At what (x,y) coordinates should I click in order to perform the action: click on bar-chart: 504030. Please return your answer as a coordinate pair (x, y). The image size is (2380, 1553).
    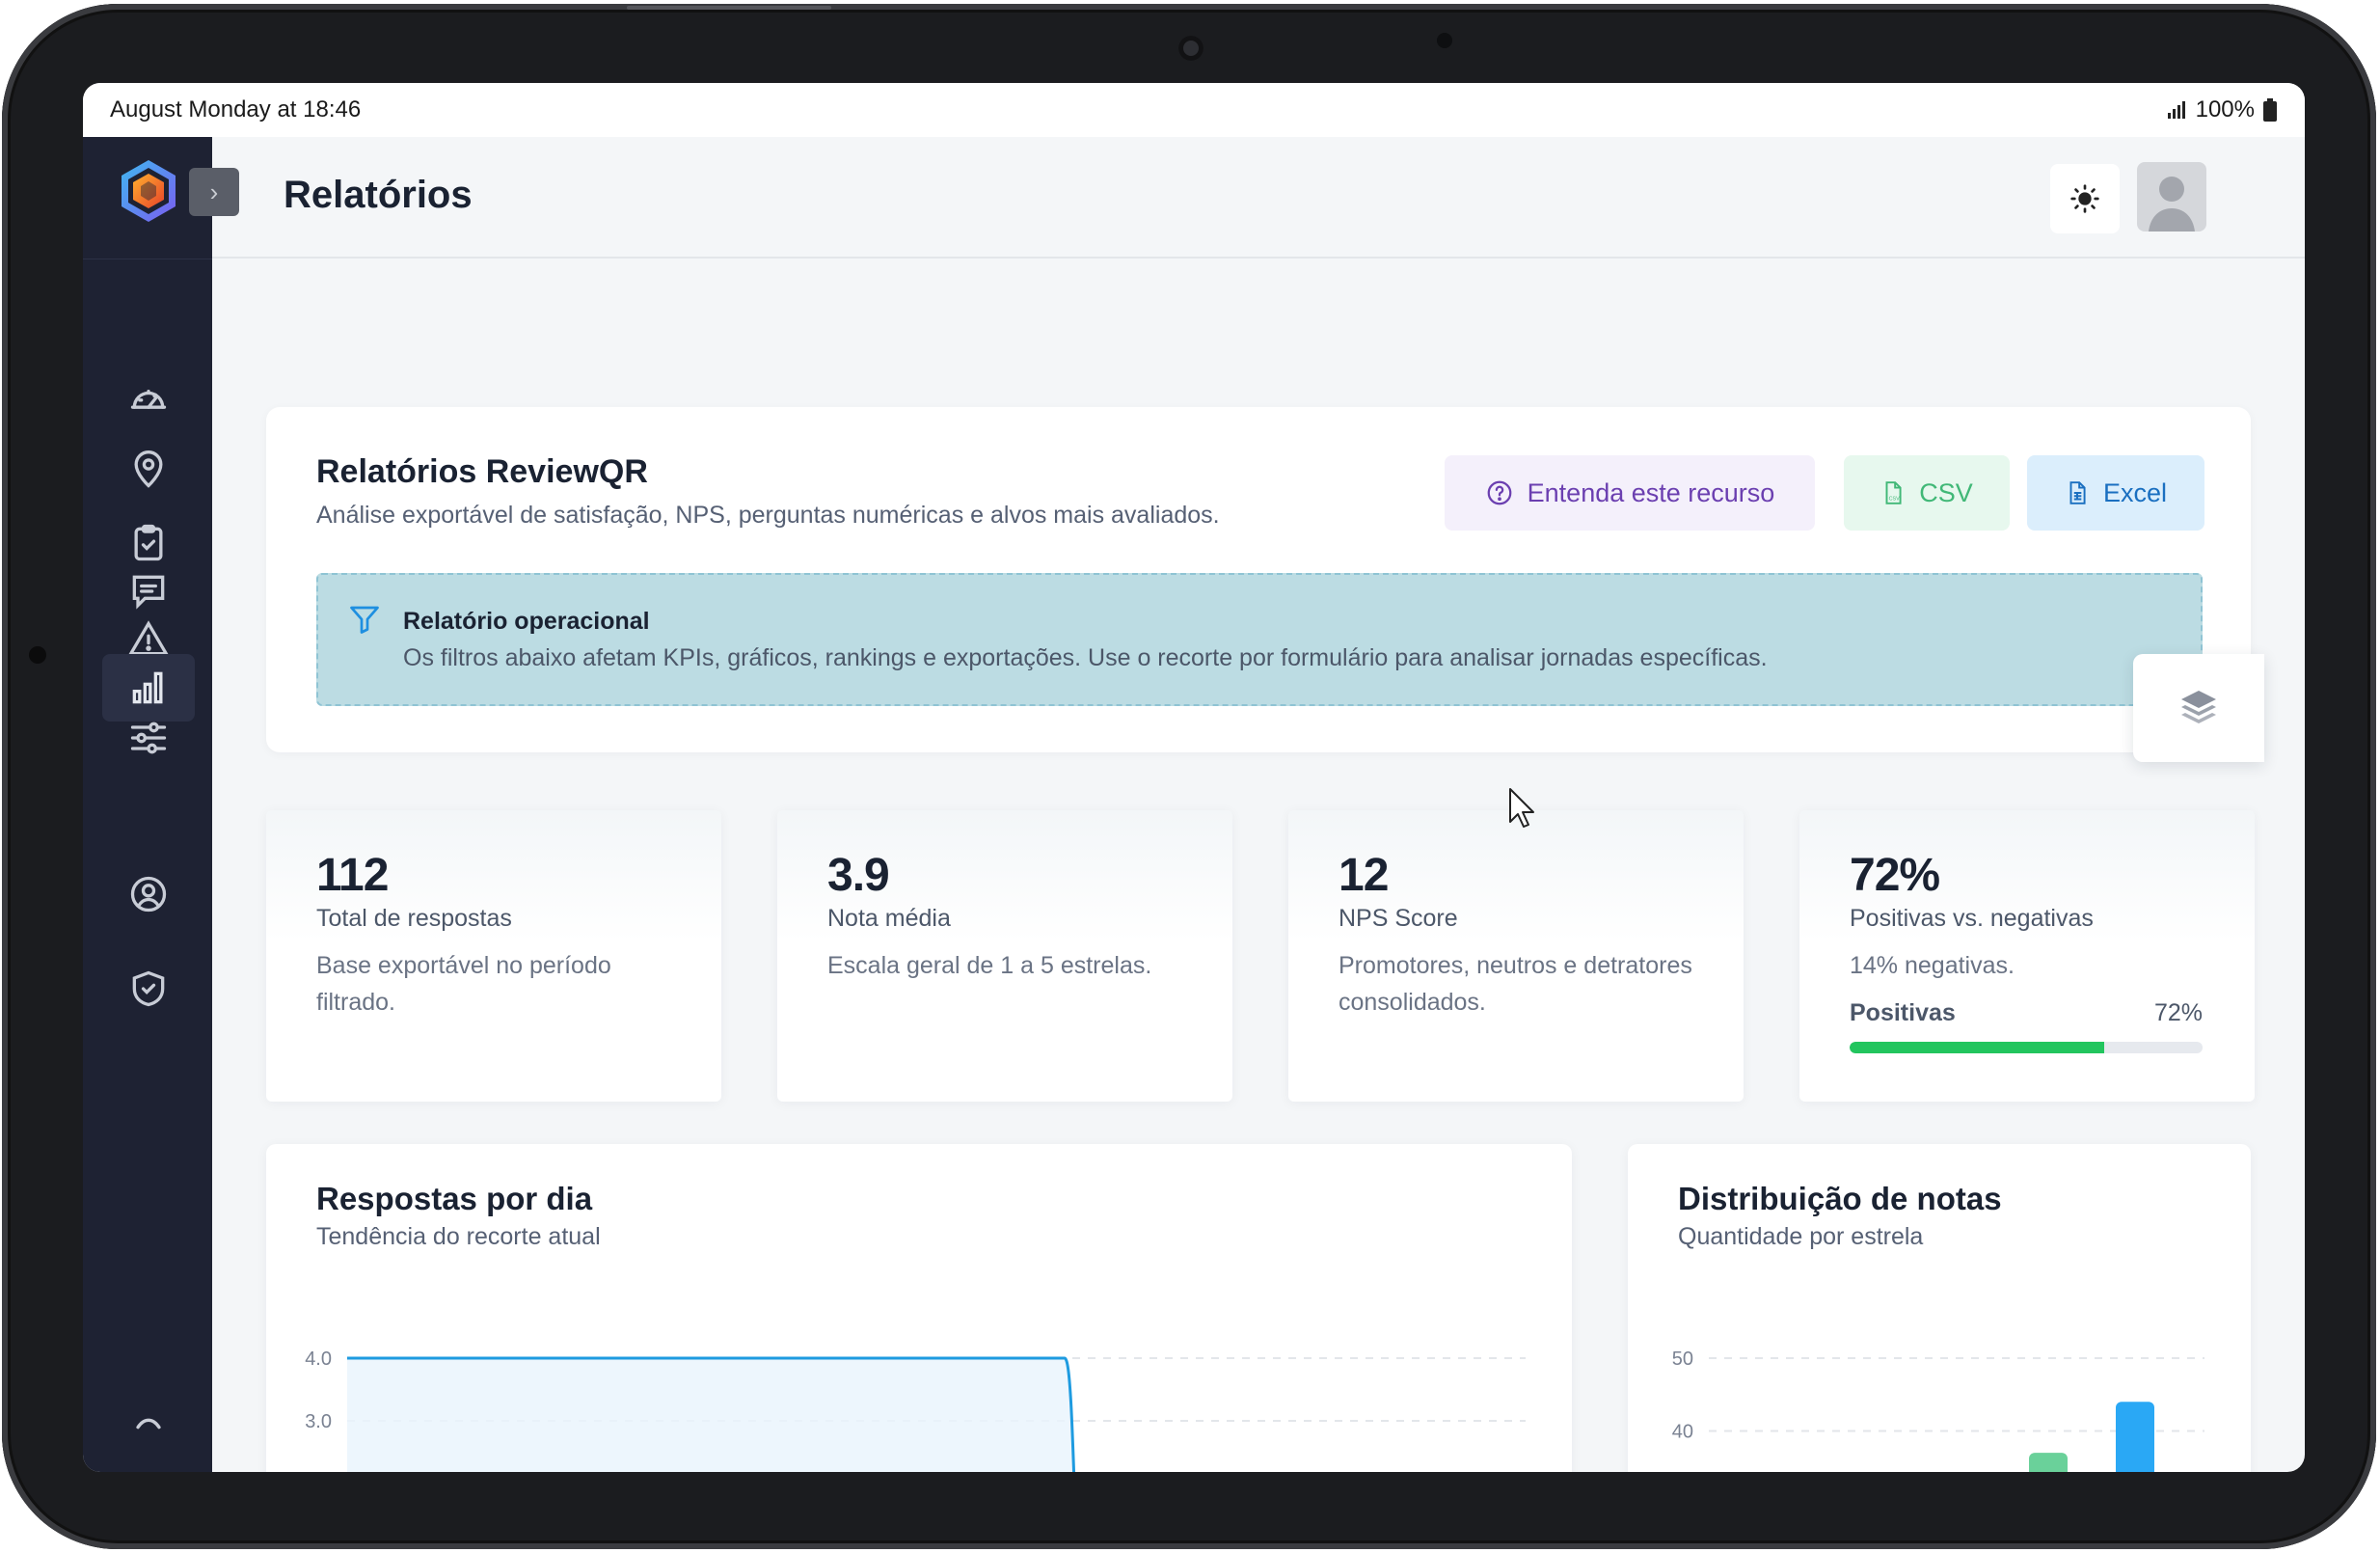
    Looking at the image, I should click on (1938, 1410).